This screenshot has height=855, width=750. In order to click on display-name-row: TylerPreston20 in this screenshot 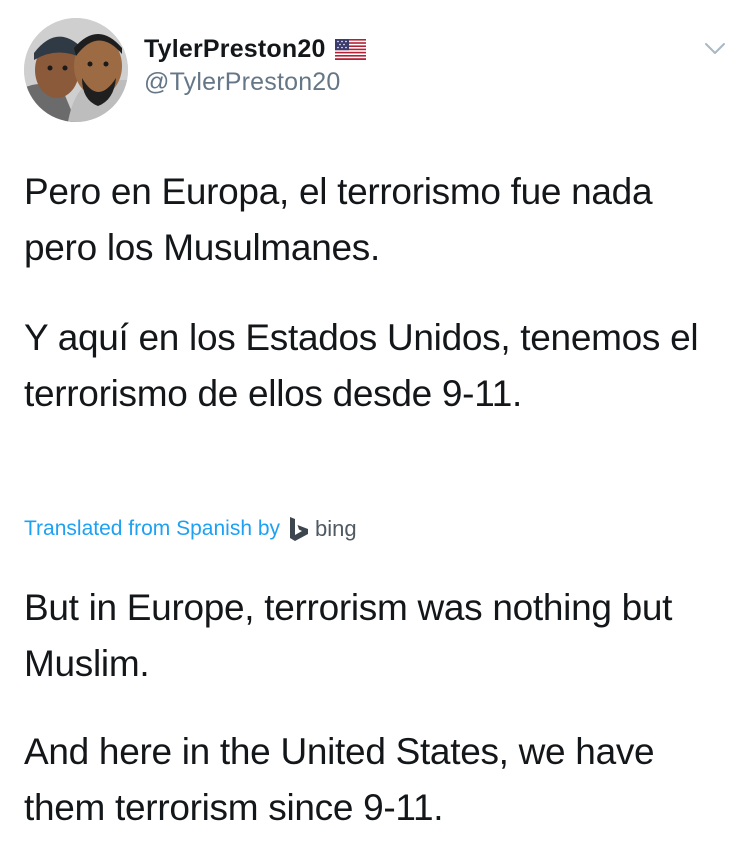, I will do `click(255, 49)`.